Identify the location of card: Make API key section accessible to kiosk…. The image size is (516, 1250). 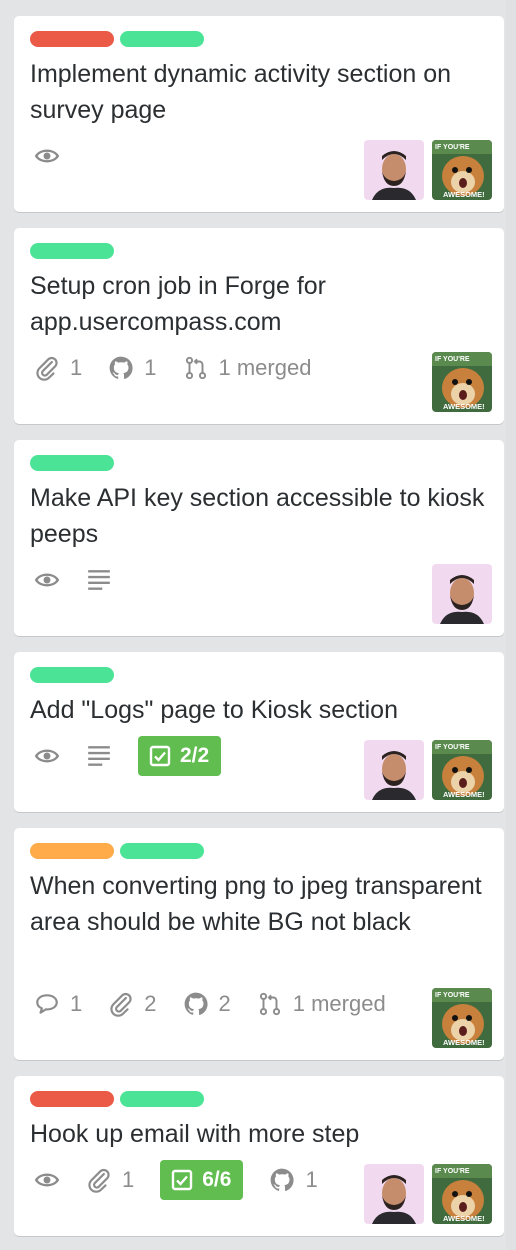
(259, 538).